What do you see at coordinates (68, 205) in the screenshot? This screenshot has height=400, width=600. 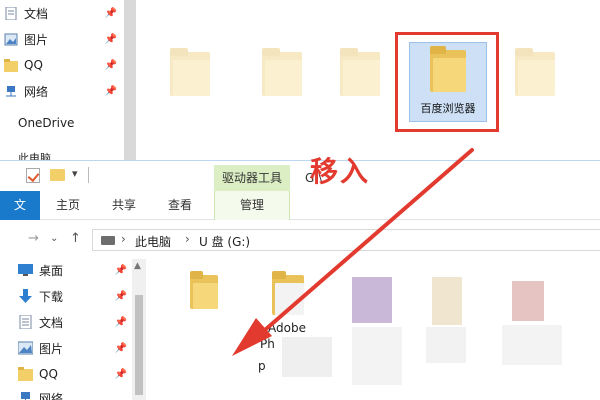 I see `tab-home: 主页` at bounding box center [68, 205].